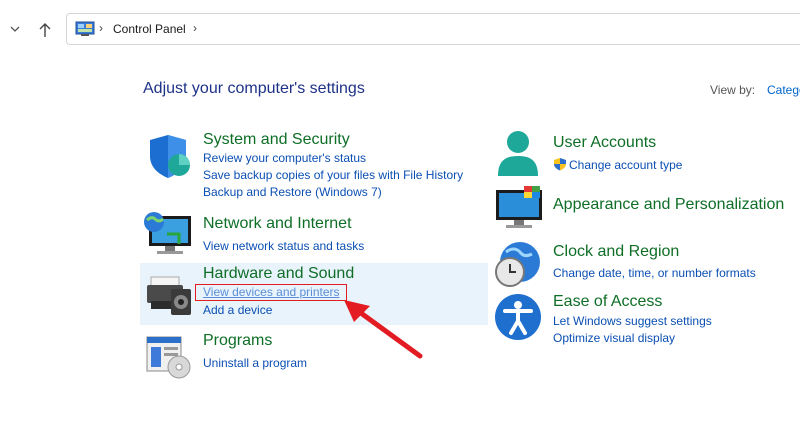 Image resolution: width=800 pixels, height=433 pixels. Describe the element at coordinates (283, 246) in the screenshot. I see `link-network-status: View network status and tasks` at that location.